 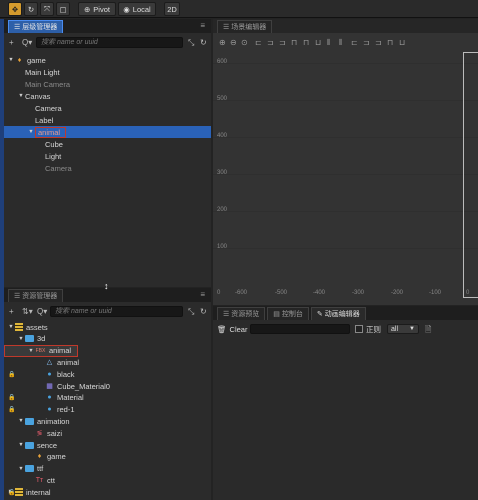 I want to click on align-bottom-icon: ⊔, so click(x=318, y=42).